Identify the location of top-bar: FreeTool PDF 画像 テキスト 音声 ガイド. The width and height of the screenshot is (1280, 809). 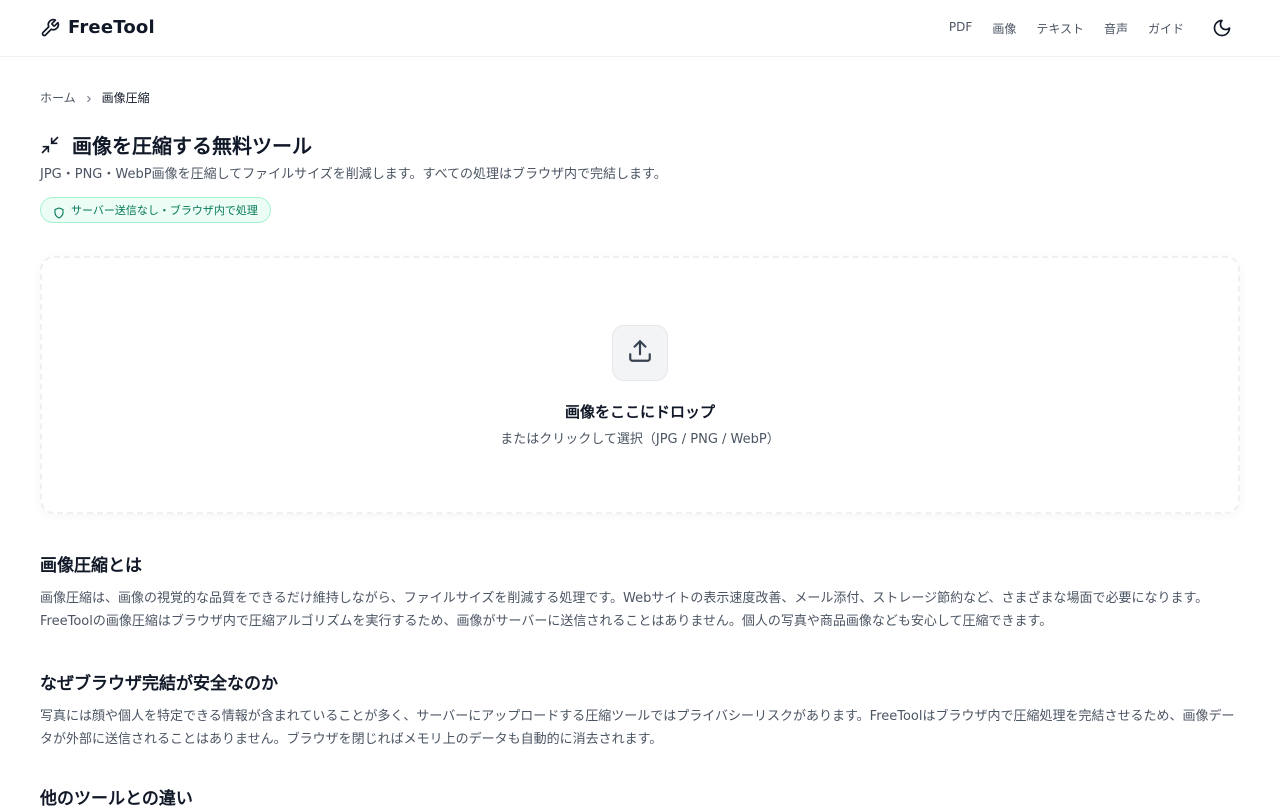
(640, 28).